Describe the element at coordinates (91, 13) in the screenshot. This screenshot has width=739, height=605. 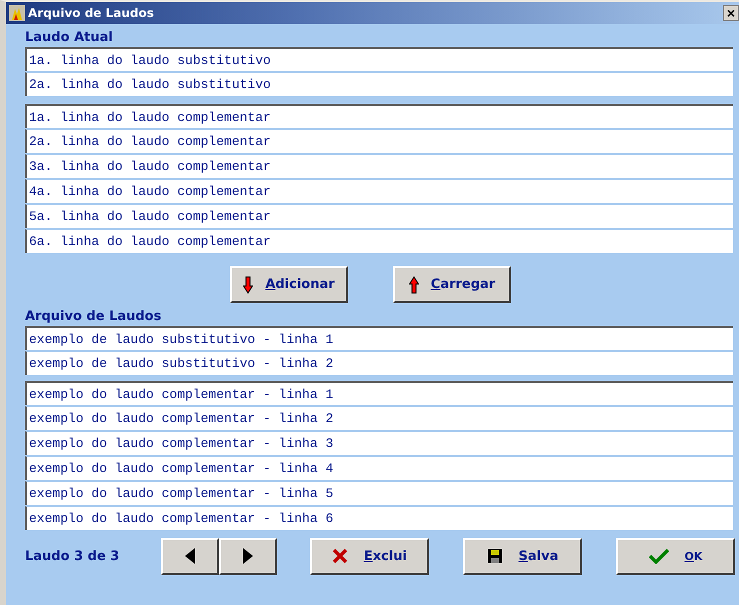
I see `window-title: Arquivo de Laudos` at that location.